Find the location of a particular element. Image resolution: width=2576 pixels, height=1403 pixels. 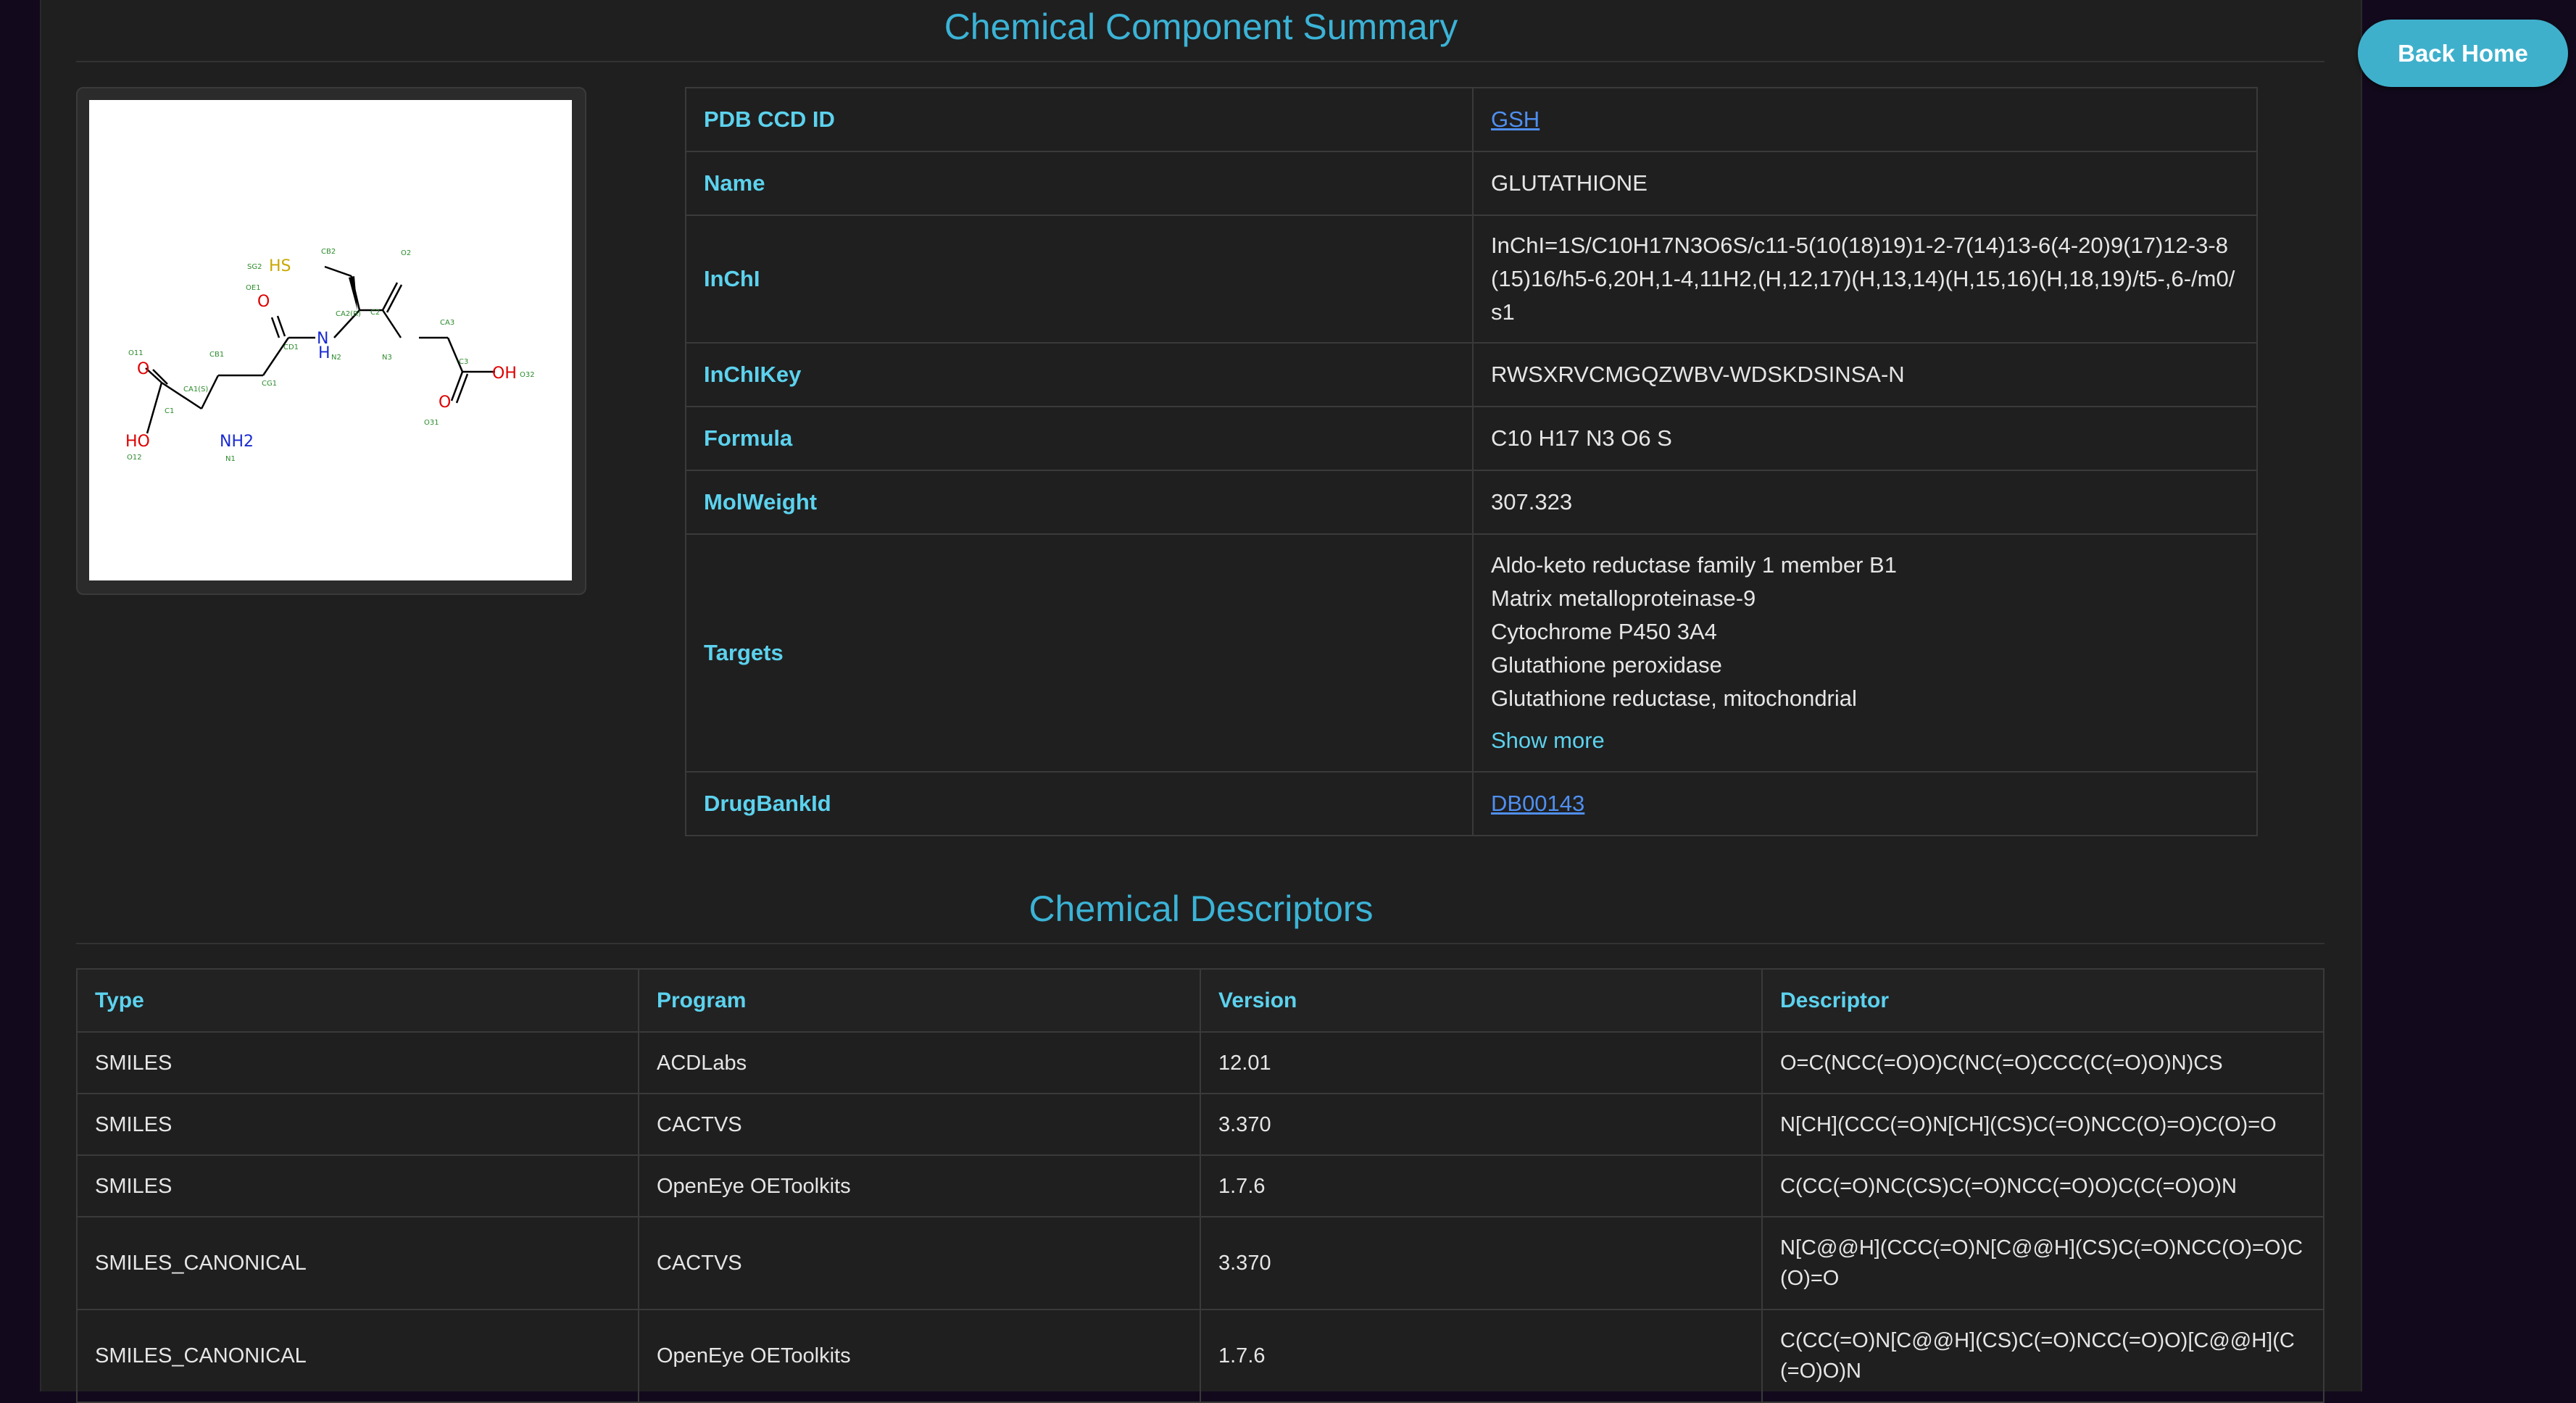

svg-text: CA1(S) is located at coordinates (195, 390).